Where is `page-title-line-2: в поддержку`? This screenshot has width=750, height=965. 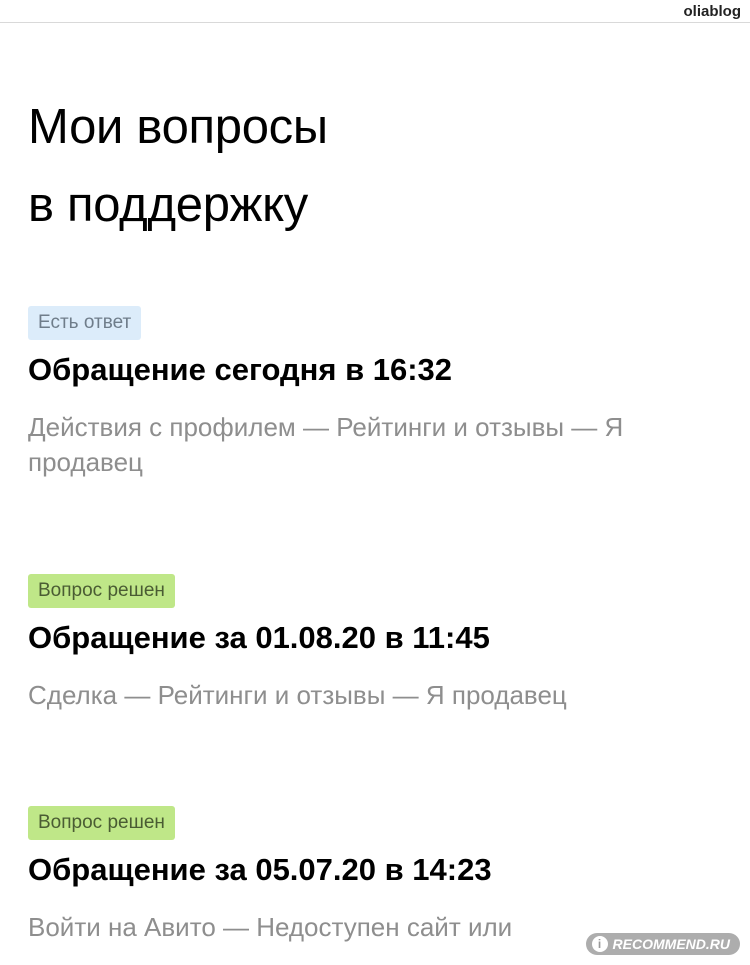 page-title-line-2: в поддержку is located at coordinates (168, 205).